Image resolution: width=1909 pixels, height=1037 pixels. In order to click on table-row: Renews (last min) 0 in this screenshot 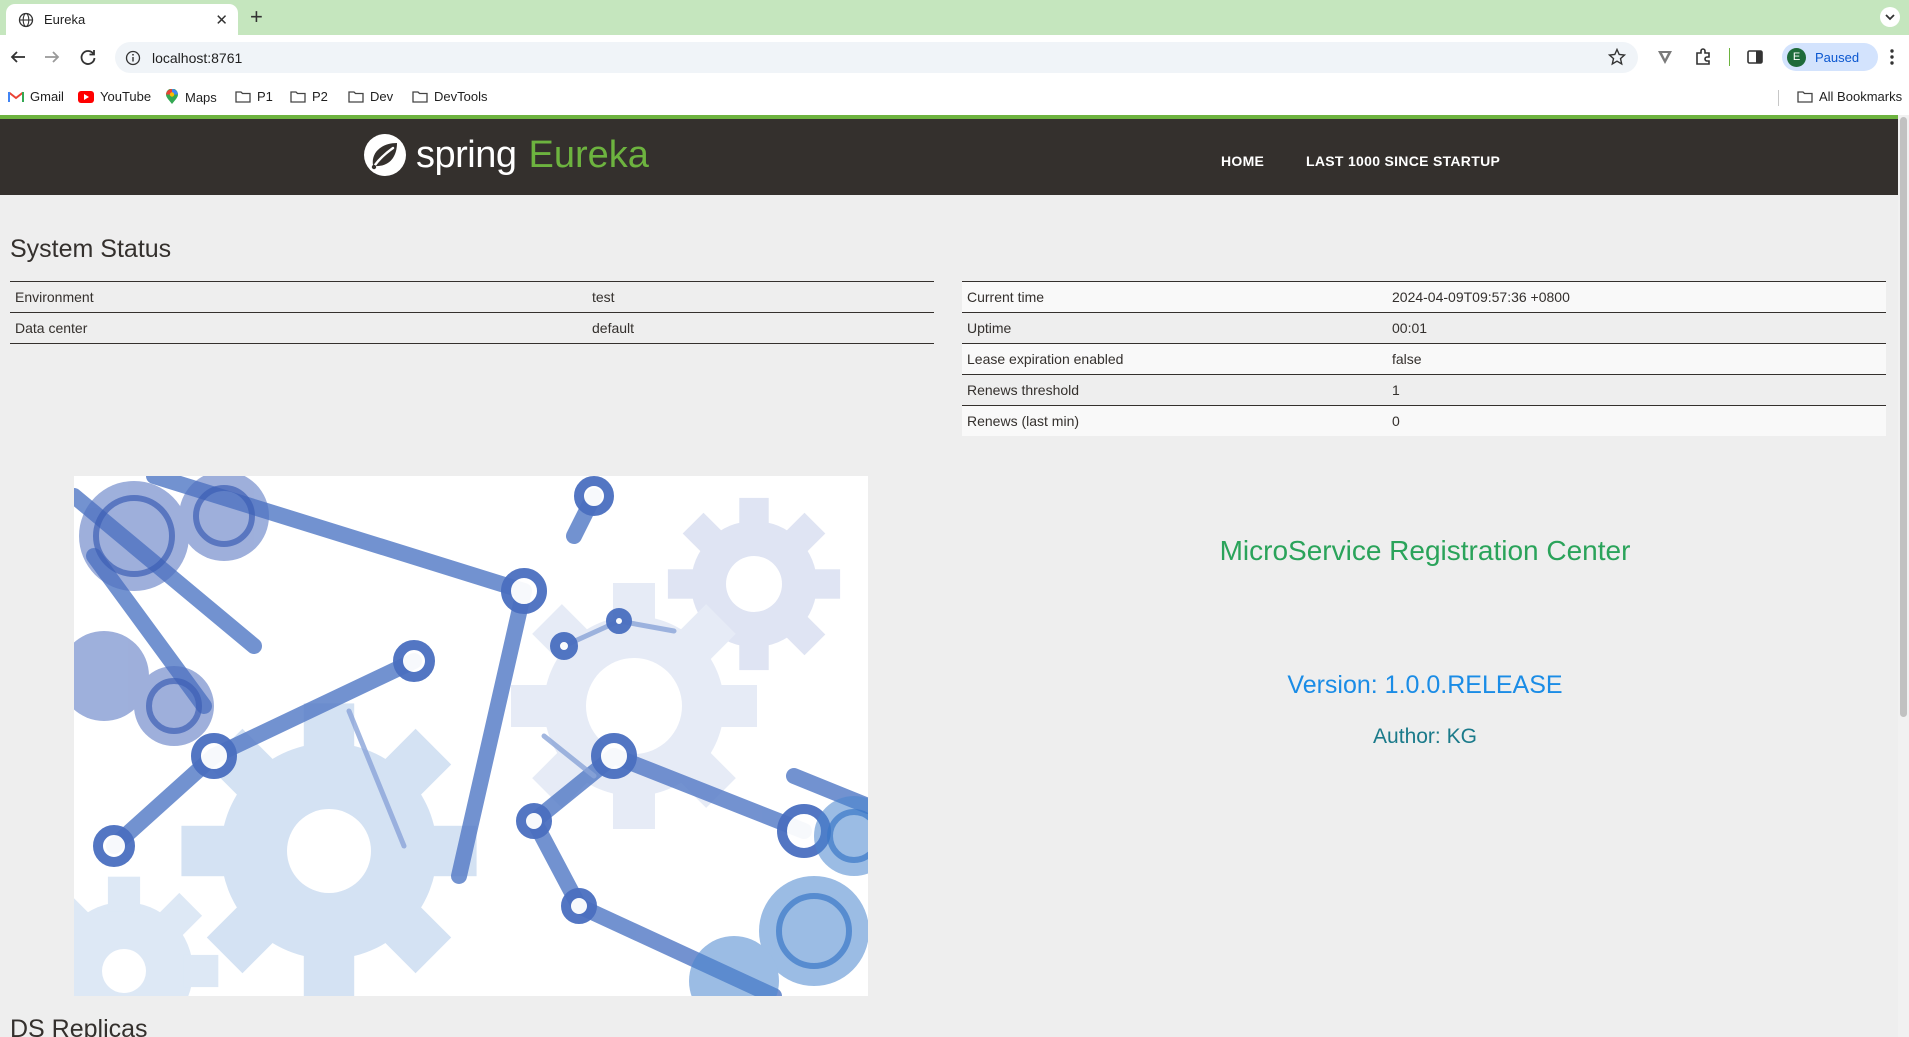, I will do `click(1424, 420)`.